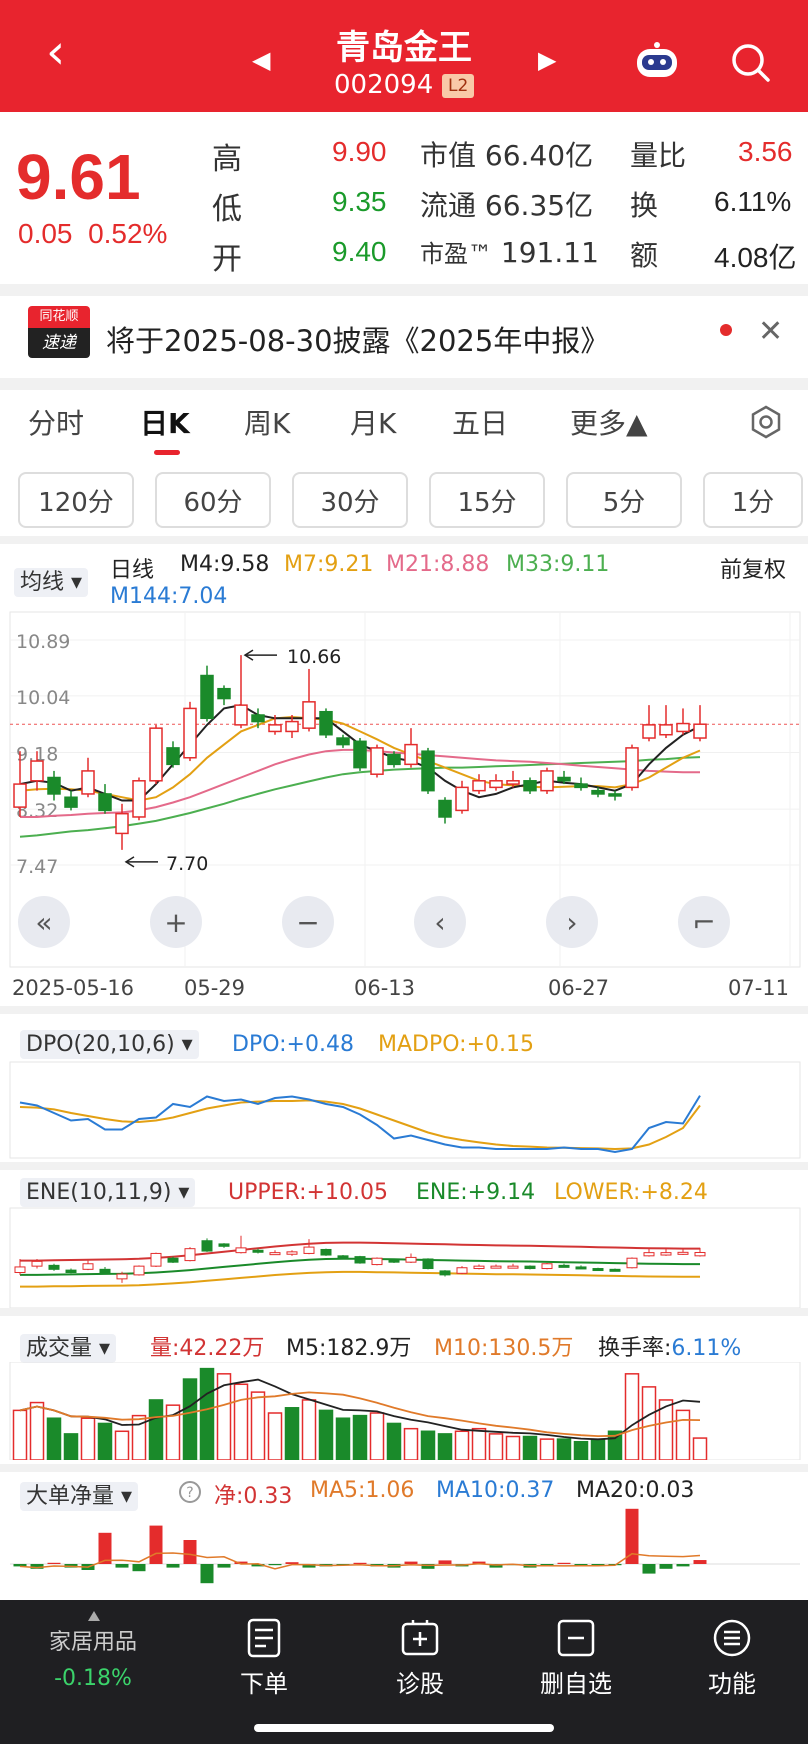 This screenshot has width=808, height=1744. I want to click on sector-name: 家居用品, so click(93, 1640).